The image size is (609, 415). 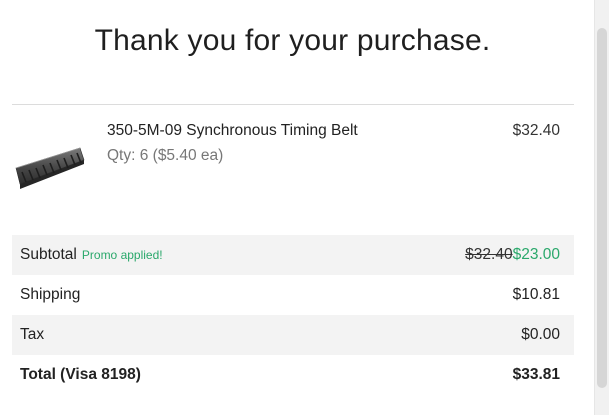 I want to click on vertical-scrollbar, so click(x=601, y=207).